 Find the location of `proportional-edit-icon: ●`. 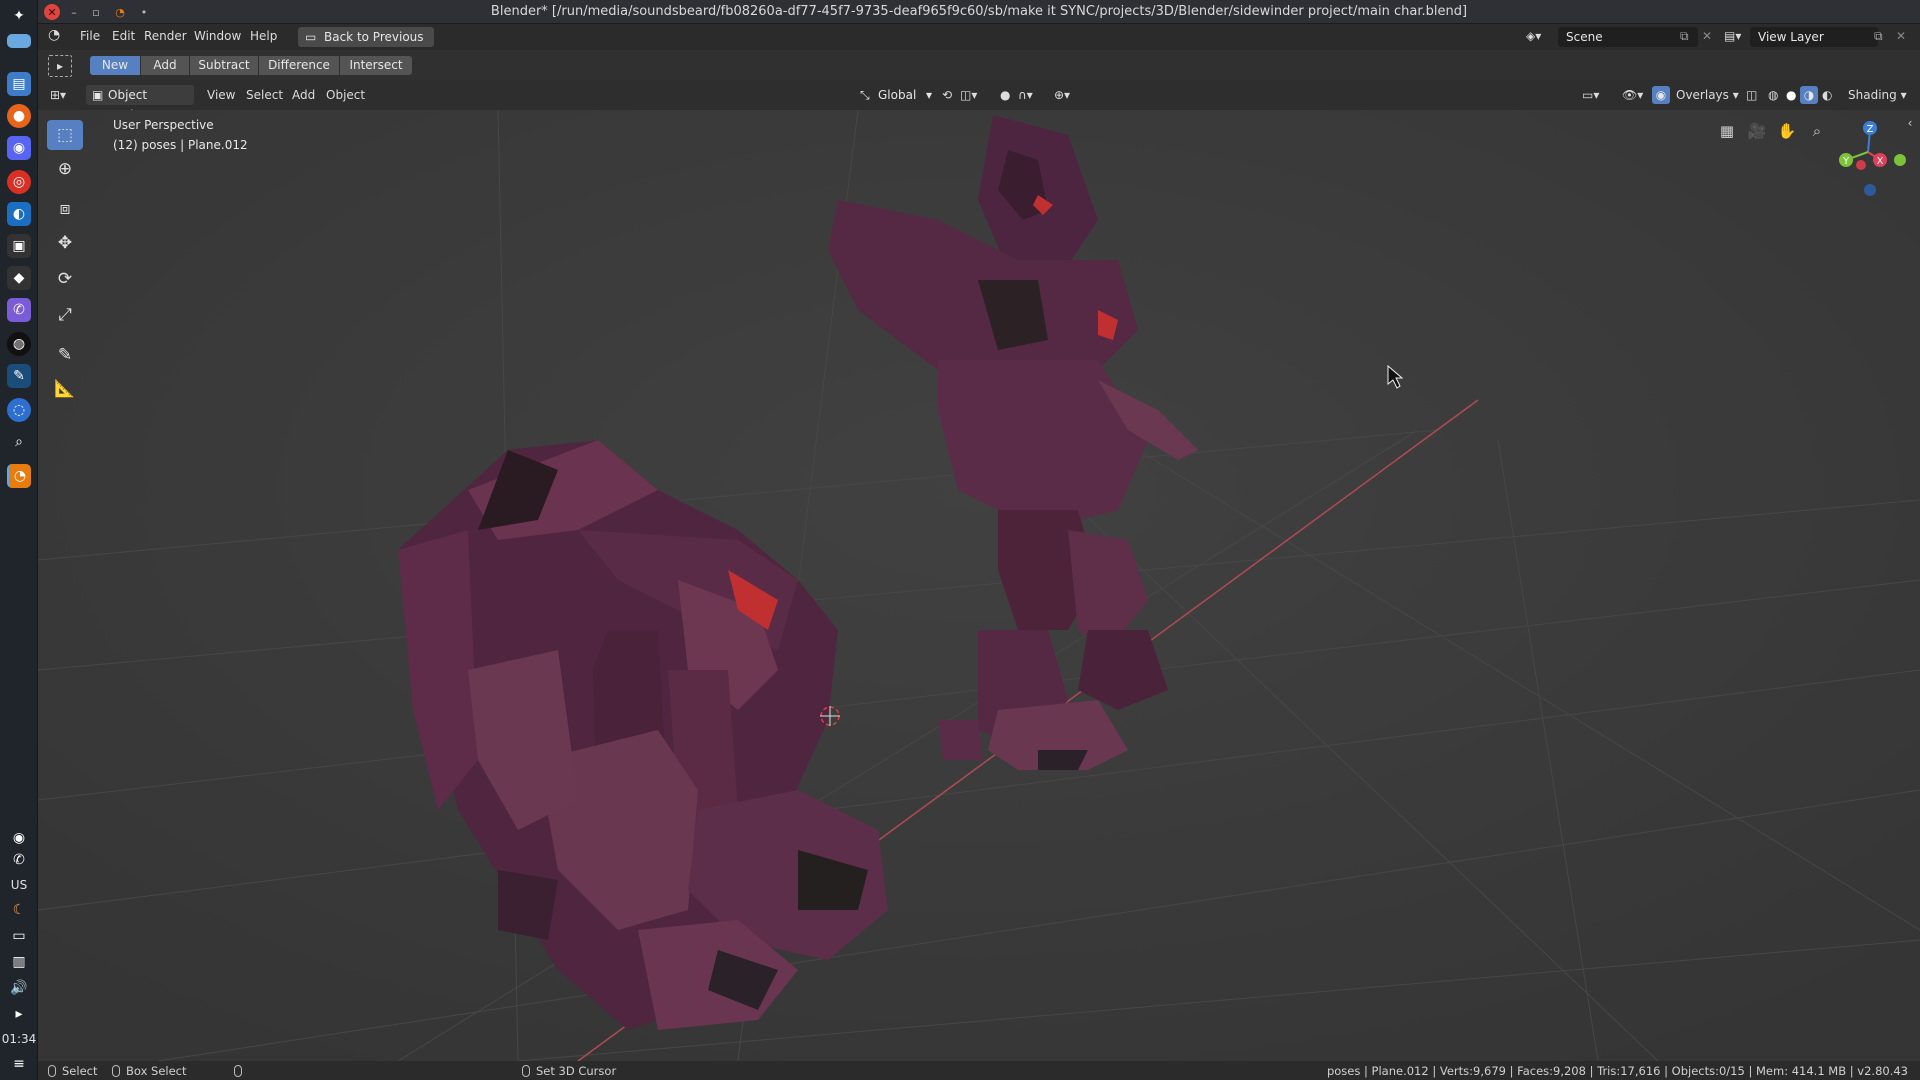

proportional-edit-icon: ● is located at coordinates (1005, 95).